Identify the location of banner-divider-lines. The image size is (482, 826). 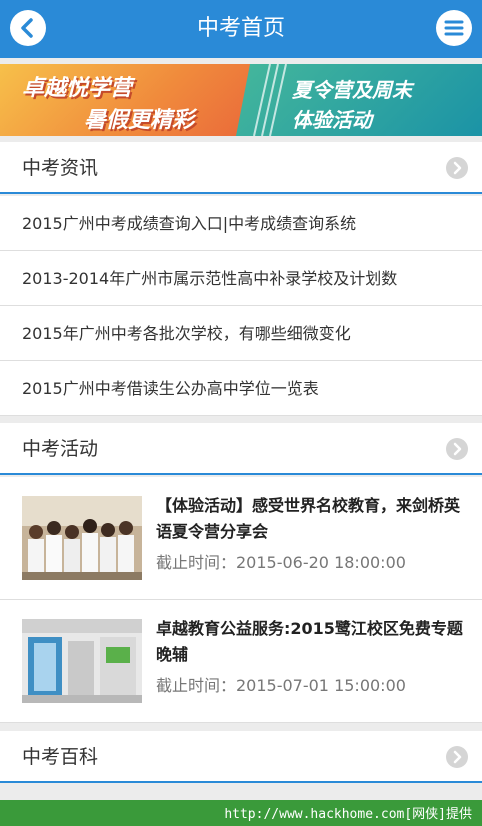
(270, 100).